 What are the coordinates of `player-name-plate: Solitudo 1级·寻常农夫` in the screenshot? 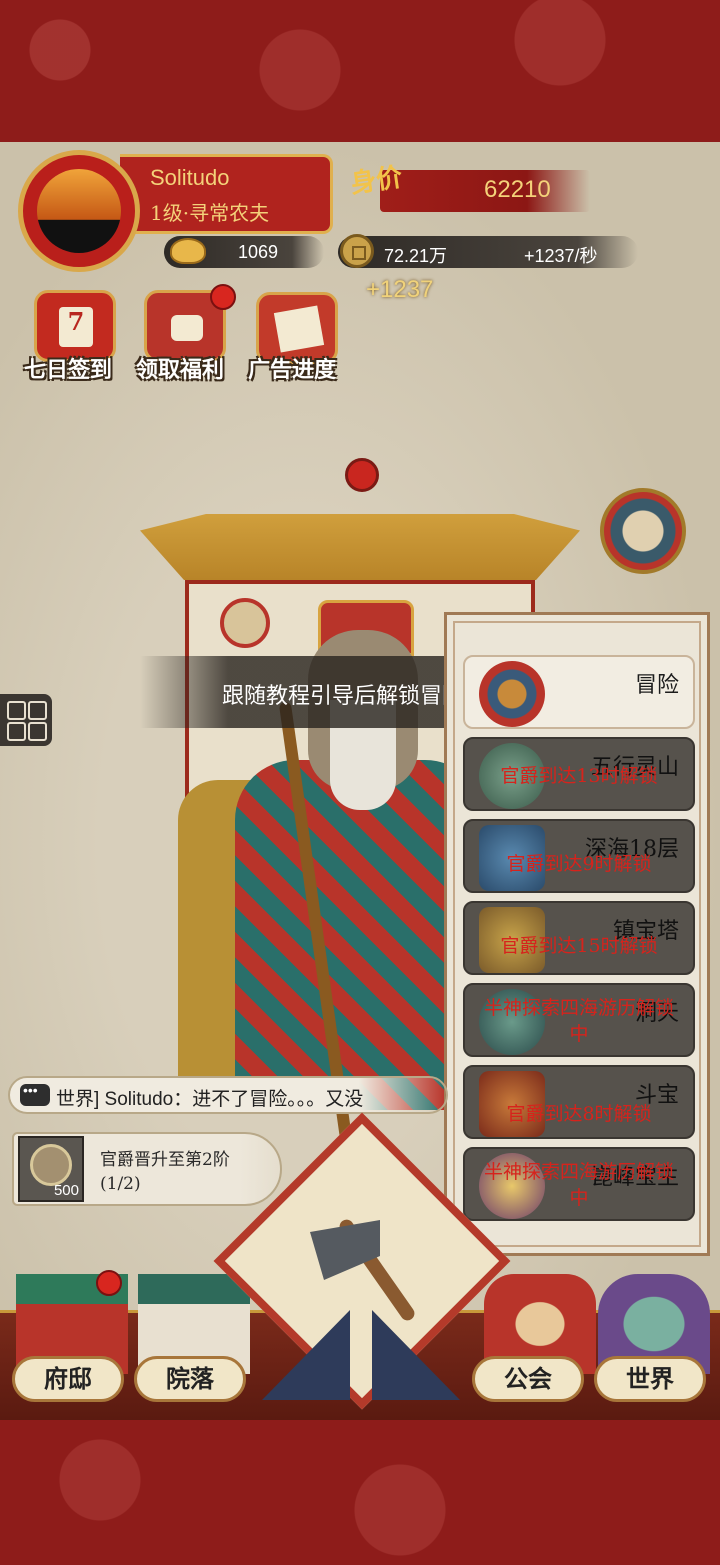 It's located at (226, 194).